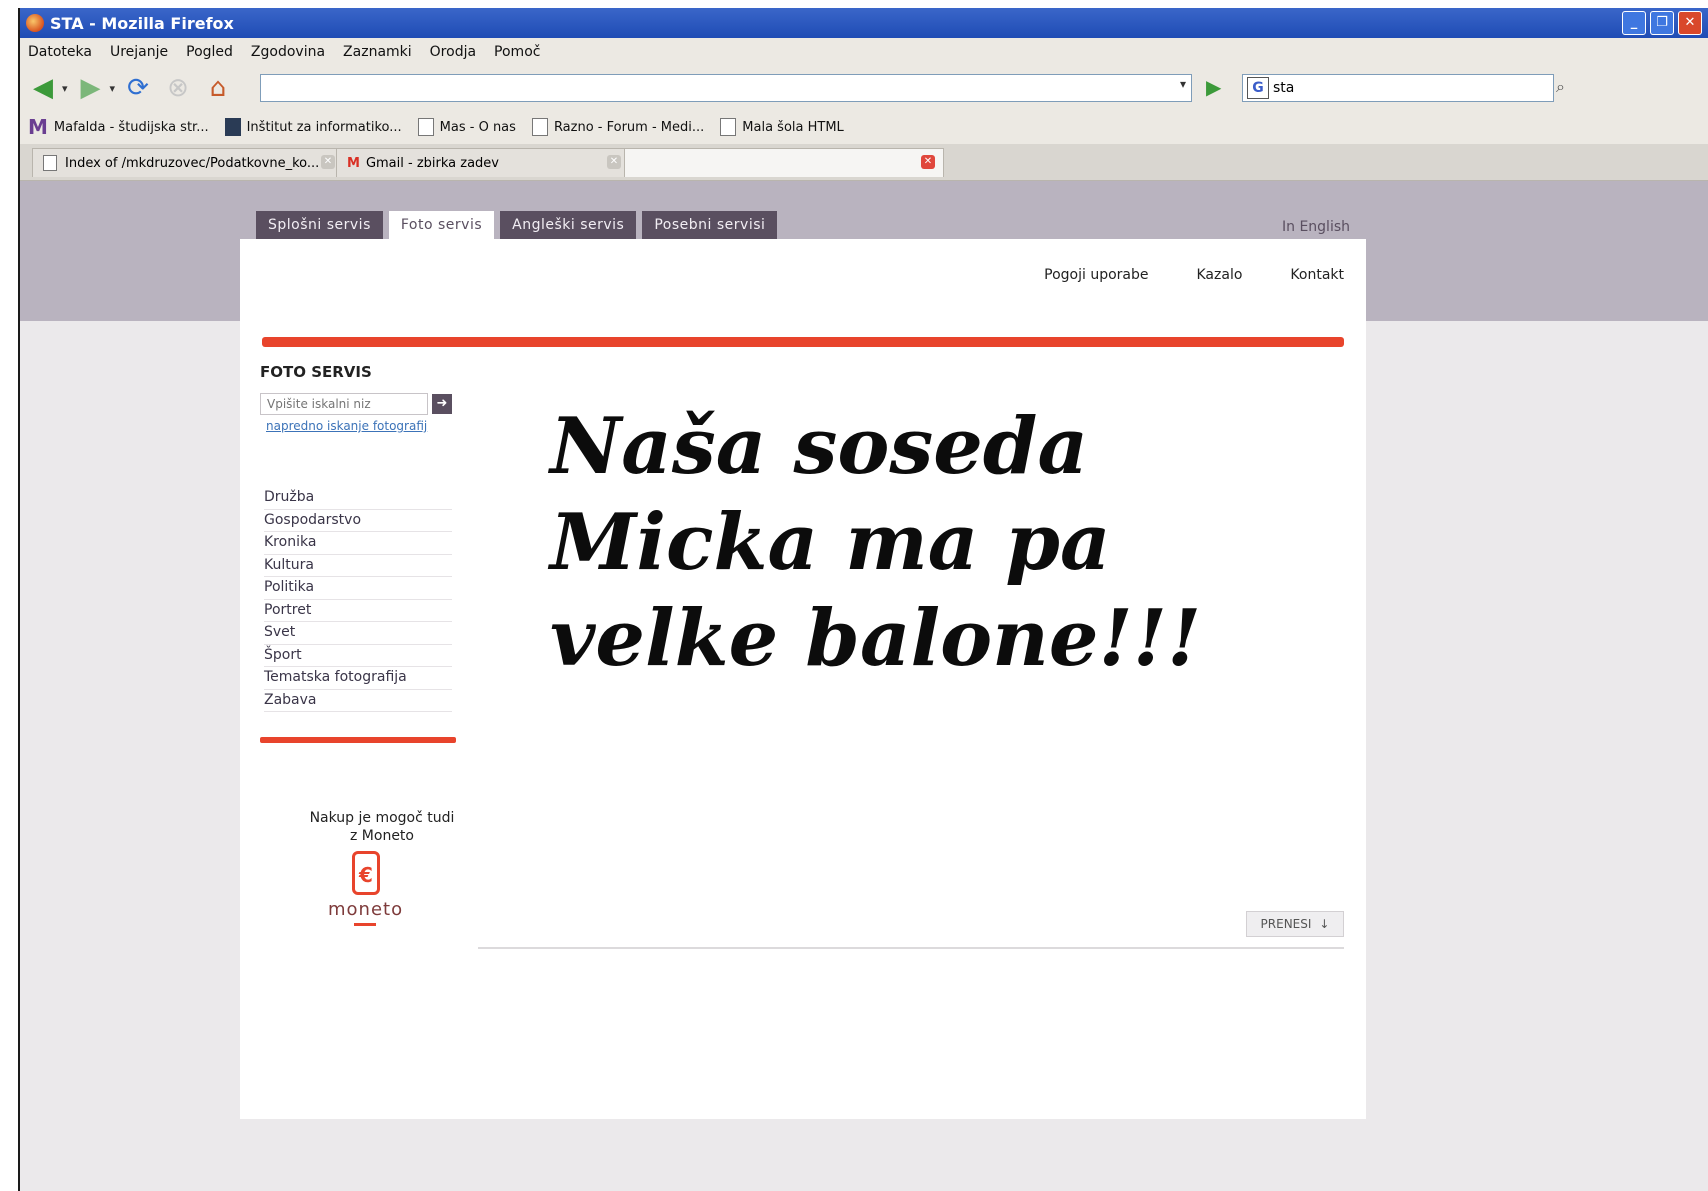 This screenshot has width=1708, height=1191. I want to click on link-pogoji-uporabe: Pogoji uporabe, so click(1096, 275).